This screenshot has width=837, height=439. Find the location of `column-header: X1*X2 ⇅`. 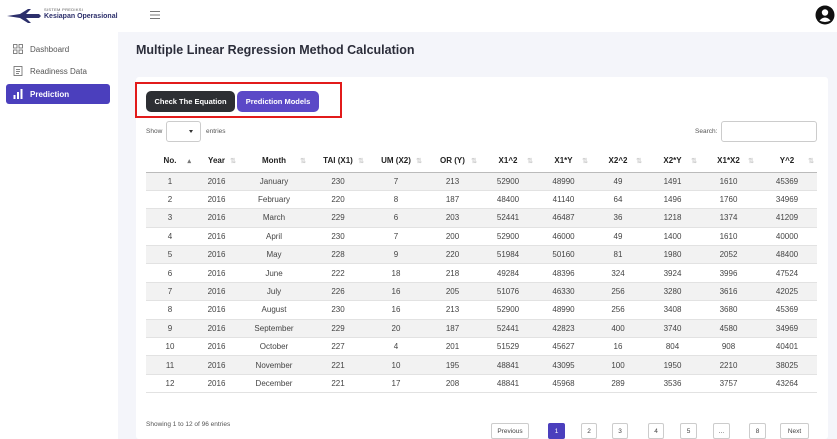

column-header: X1*X2 ⇅ is located at coordinates (728, 161).